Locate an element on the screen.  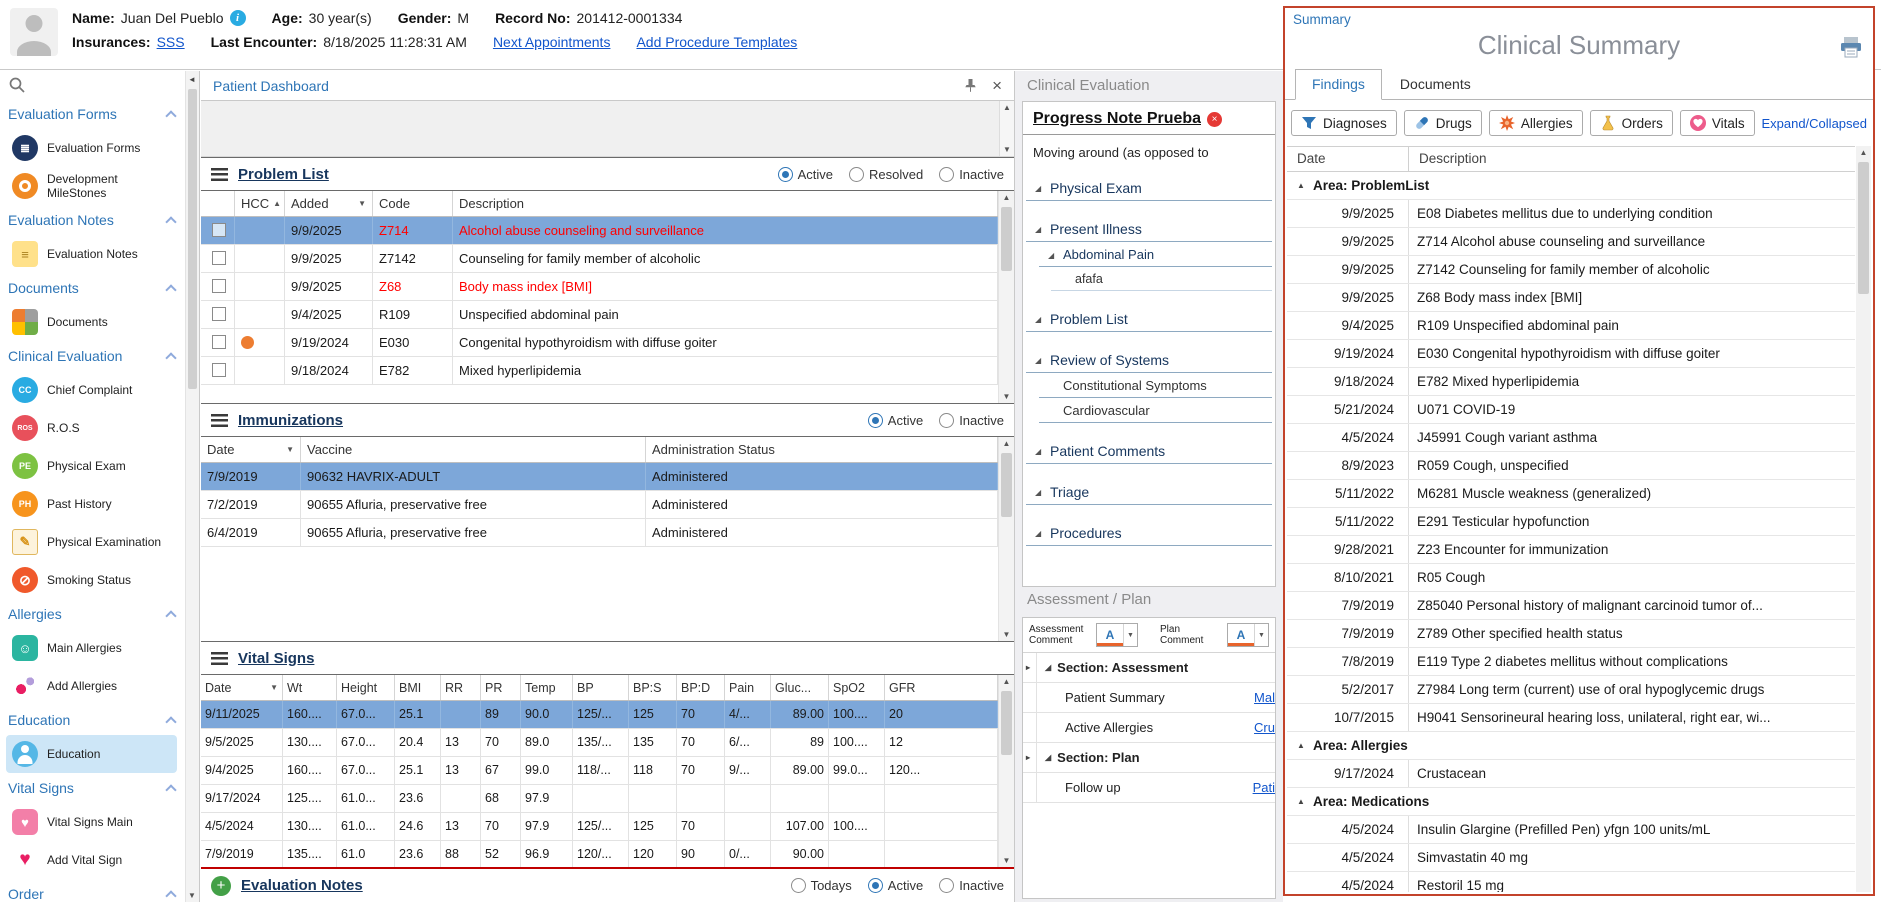
sidebar-item-r-o-s: ROS R.O.S is located at coordinates (92, 428).